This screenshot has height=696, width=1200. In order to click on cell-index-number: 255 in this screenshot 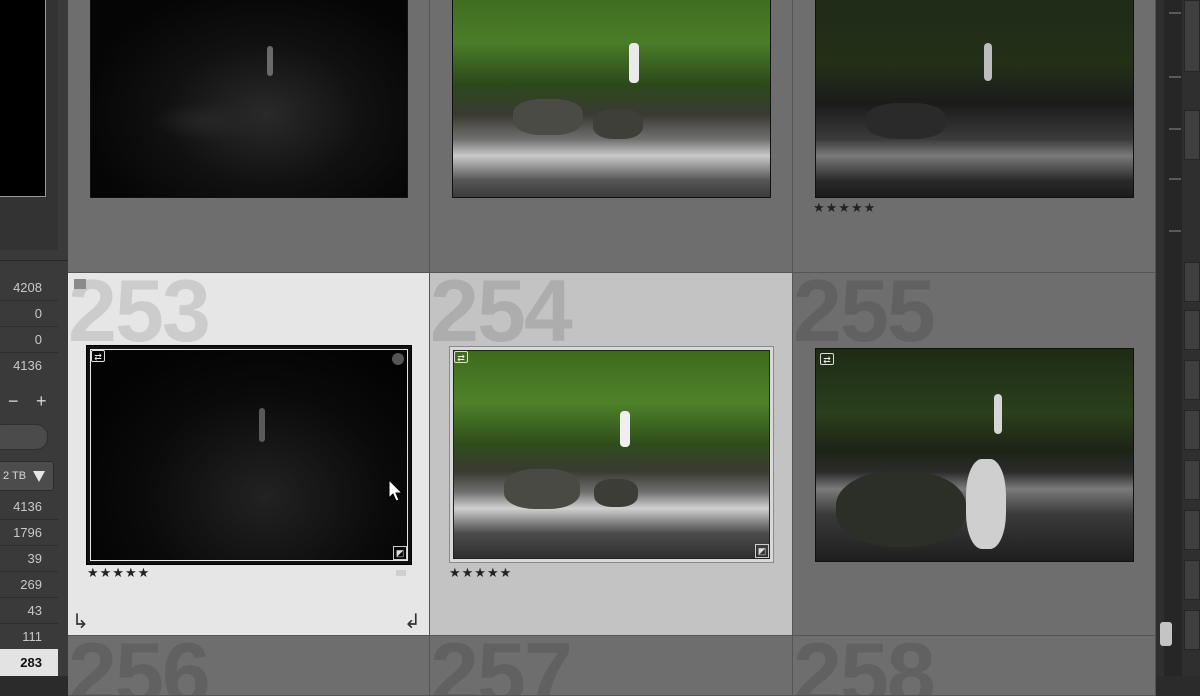, I will do `click(864, 316)`.